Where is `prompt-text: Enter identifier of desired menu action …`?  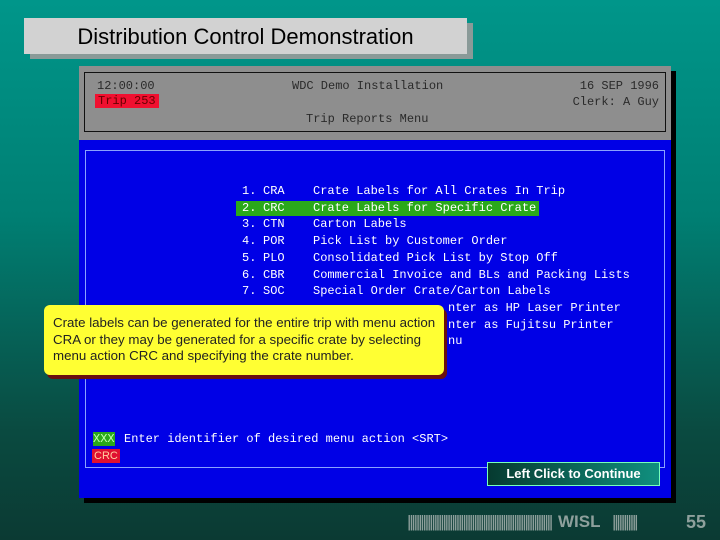
prompt-text: Enter identifier of desired menu action … is located at coordinates (286, 439).